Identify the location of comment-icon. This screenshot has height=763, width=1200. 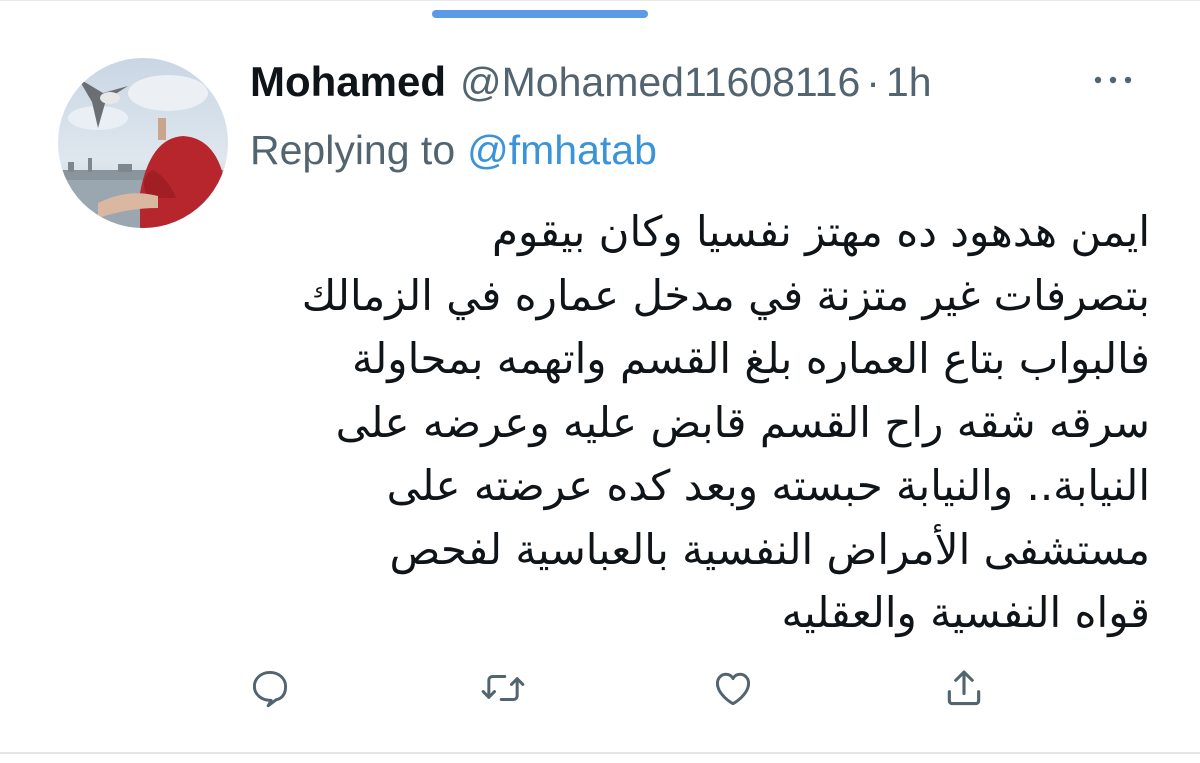
(270, 689).